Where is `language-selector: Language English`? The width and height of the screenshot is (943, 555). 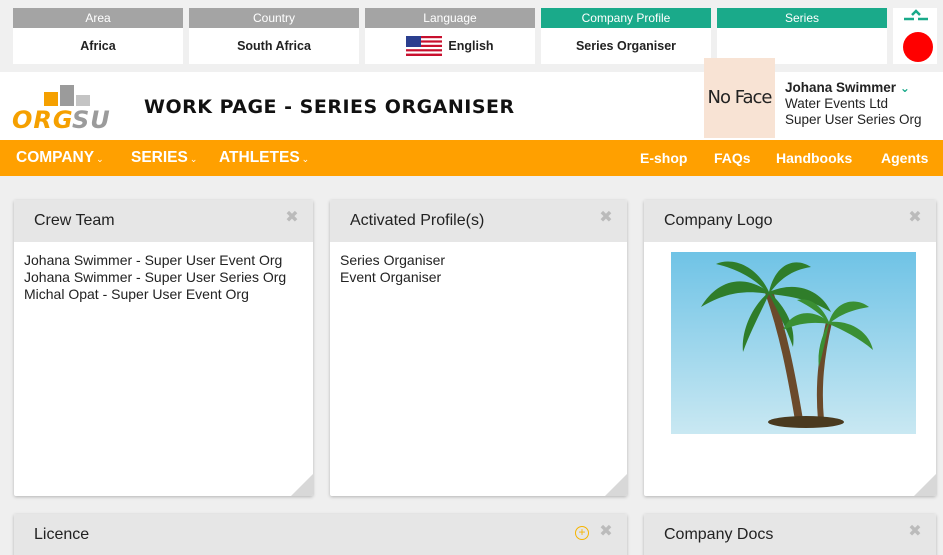 language-selector: Language English is located at coordinates (450, 36).